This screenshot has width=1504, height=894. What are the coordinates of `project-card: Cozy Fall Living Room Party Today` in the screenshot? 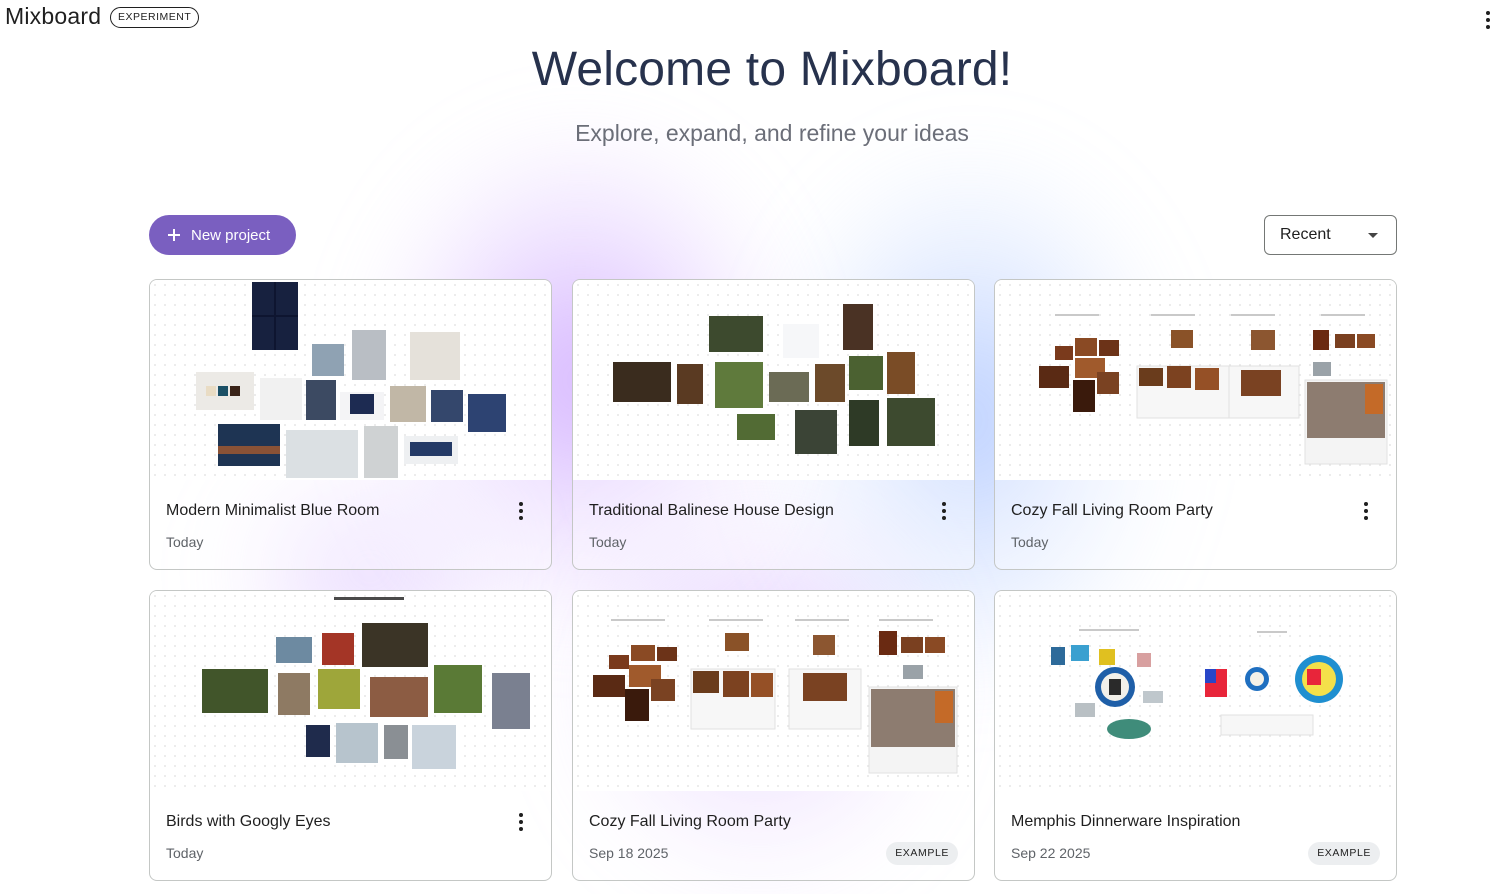 It's located at (1195, 424).